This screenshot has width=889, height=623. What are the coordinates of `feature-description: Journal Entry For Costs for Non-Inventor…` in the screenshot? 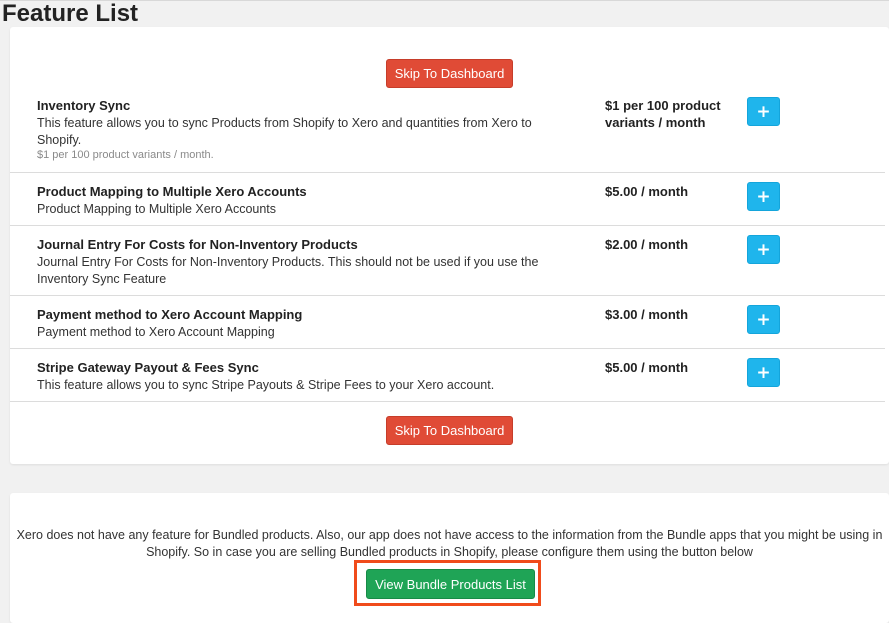 It's located at (288, 270).